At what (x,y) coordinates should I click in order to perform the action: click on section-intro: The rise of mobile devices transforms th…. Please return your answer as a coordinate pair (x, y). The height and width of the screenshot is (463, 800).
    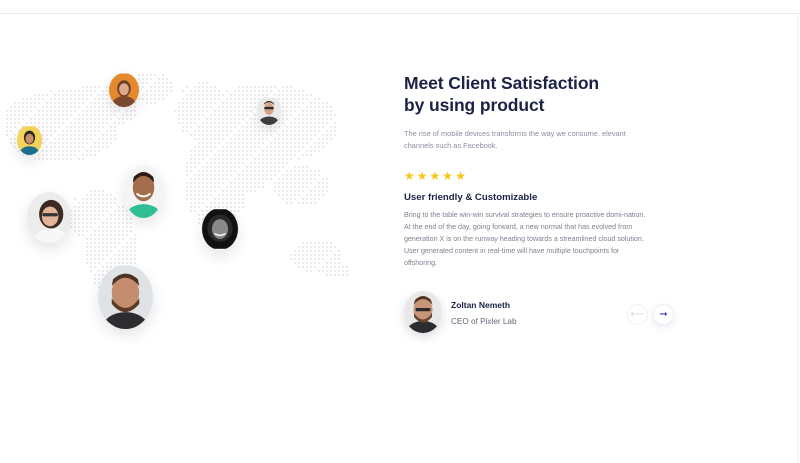
    Looking at the image, I should click on (515, 139).